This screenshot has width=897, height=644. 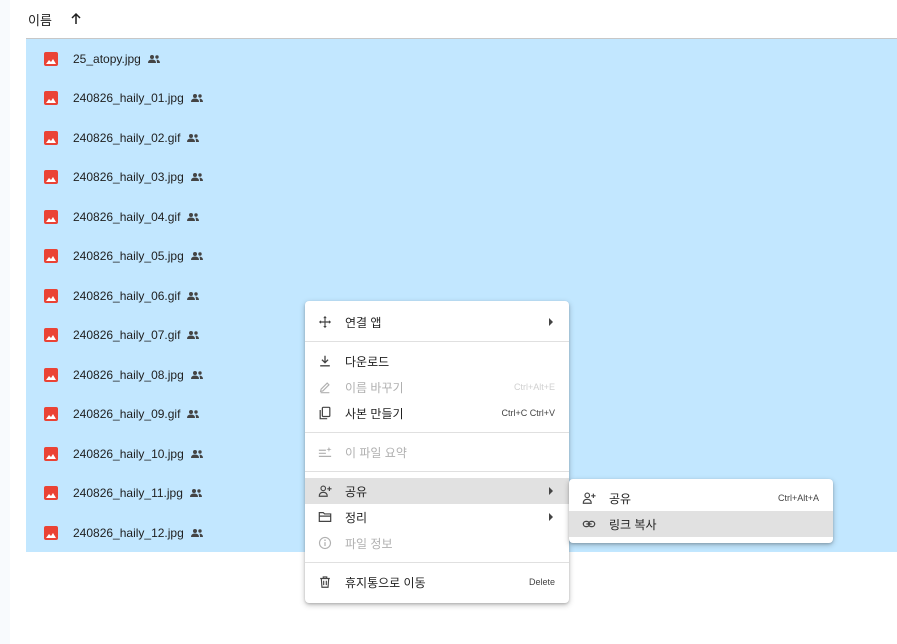 I want to click on file-name: 240826_haily_10.jpg, so click(x=128, y=453).